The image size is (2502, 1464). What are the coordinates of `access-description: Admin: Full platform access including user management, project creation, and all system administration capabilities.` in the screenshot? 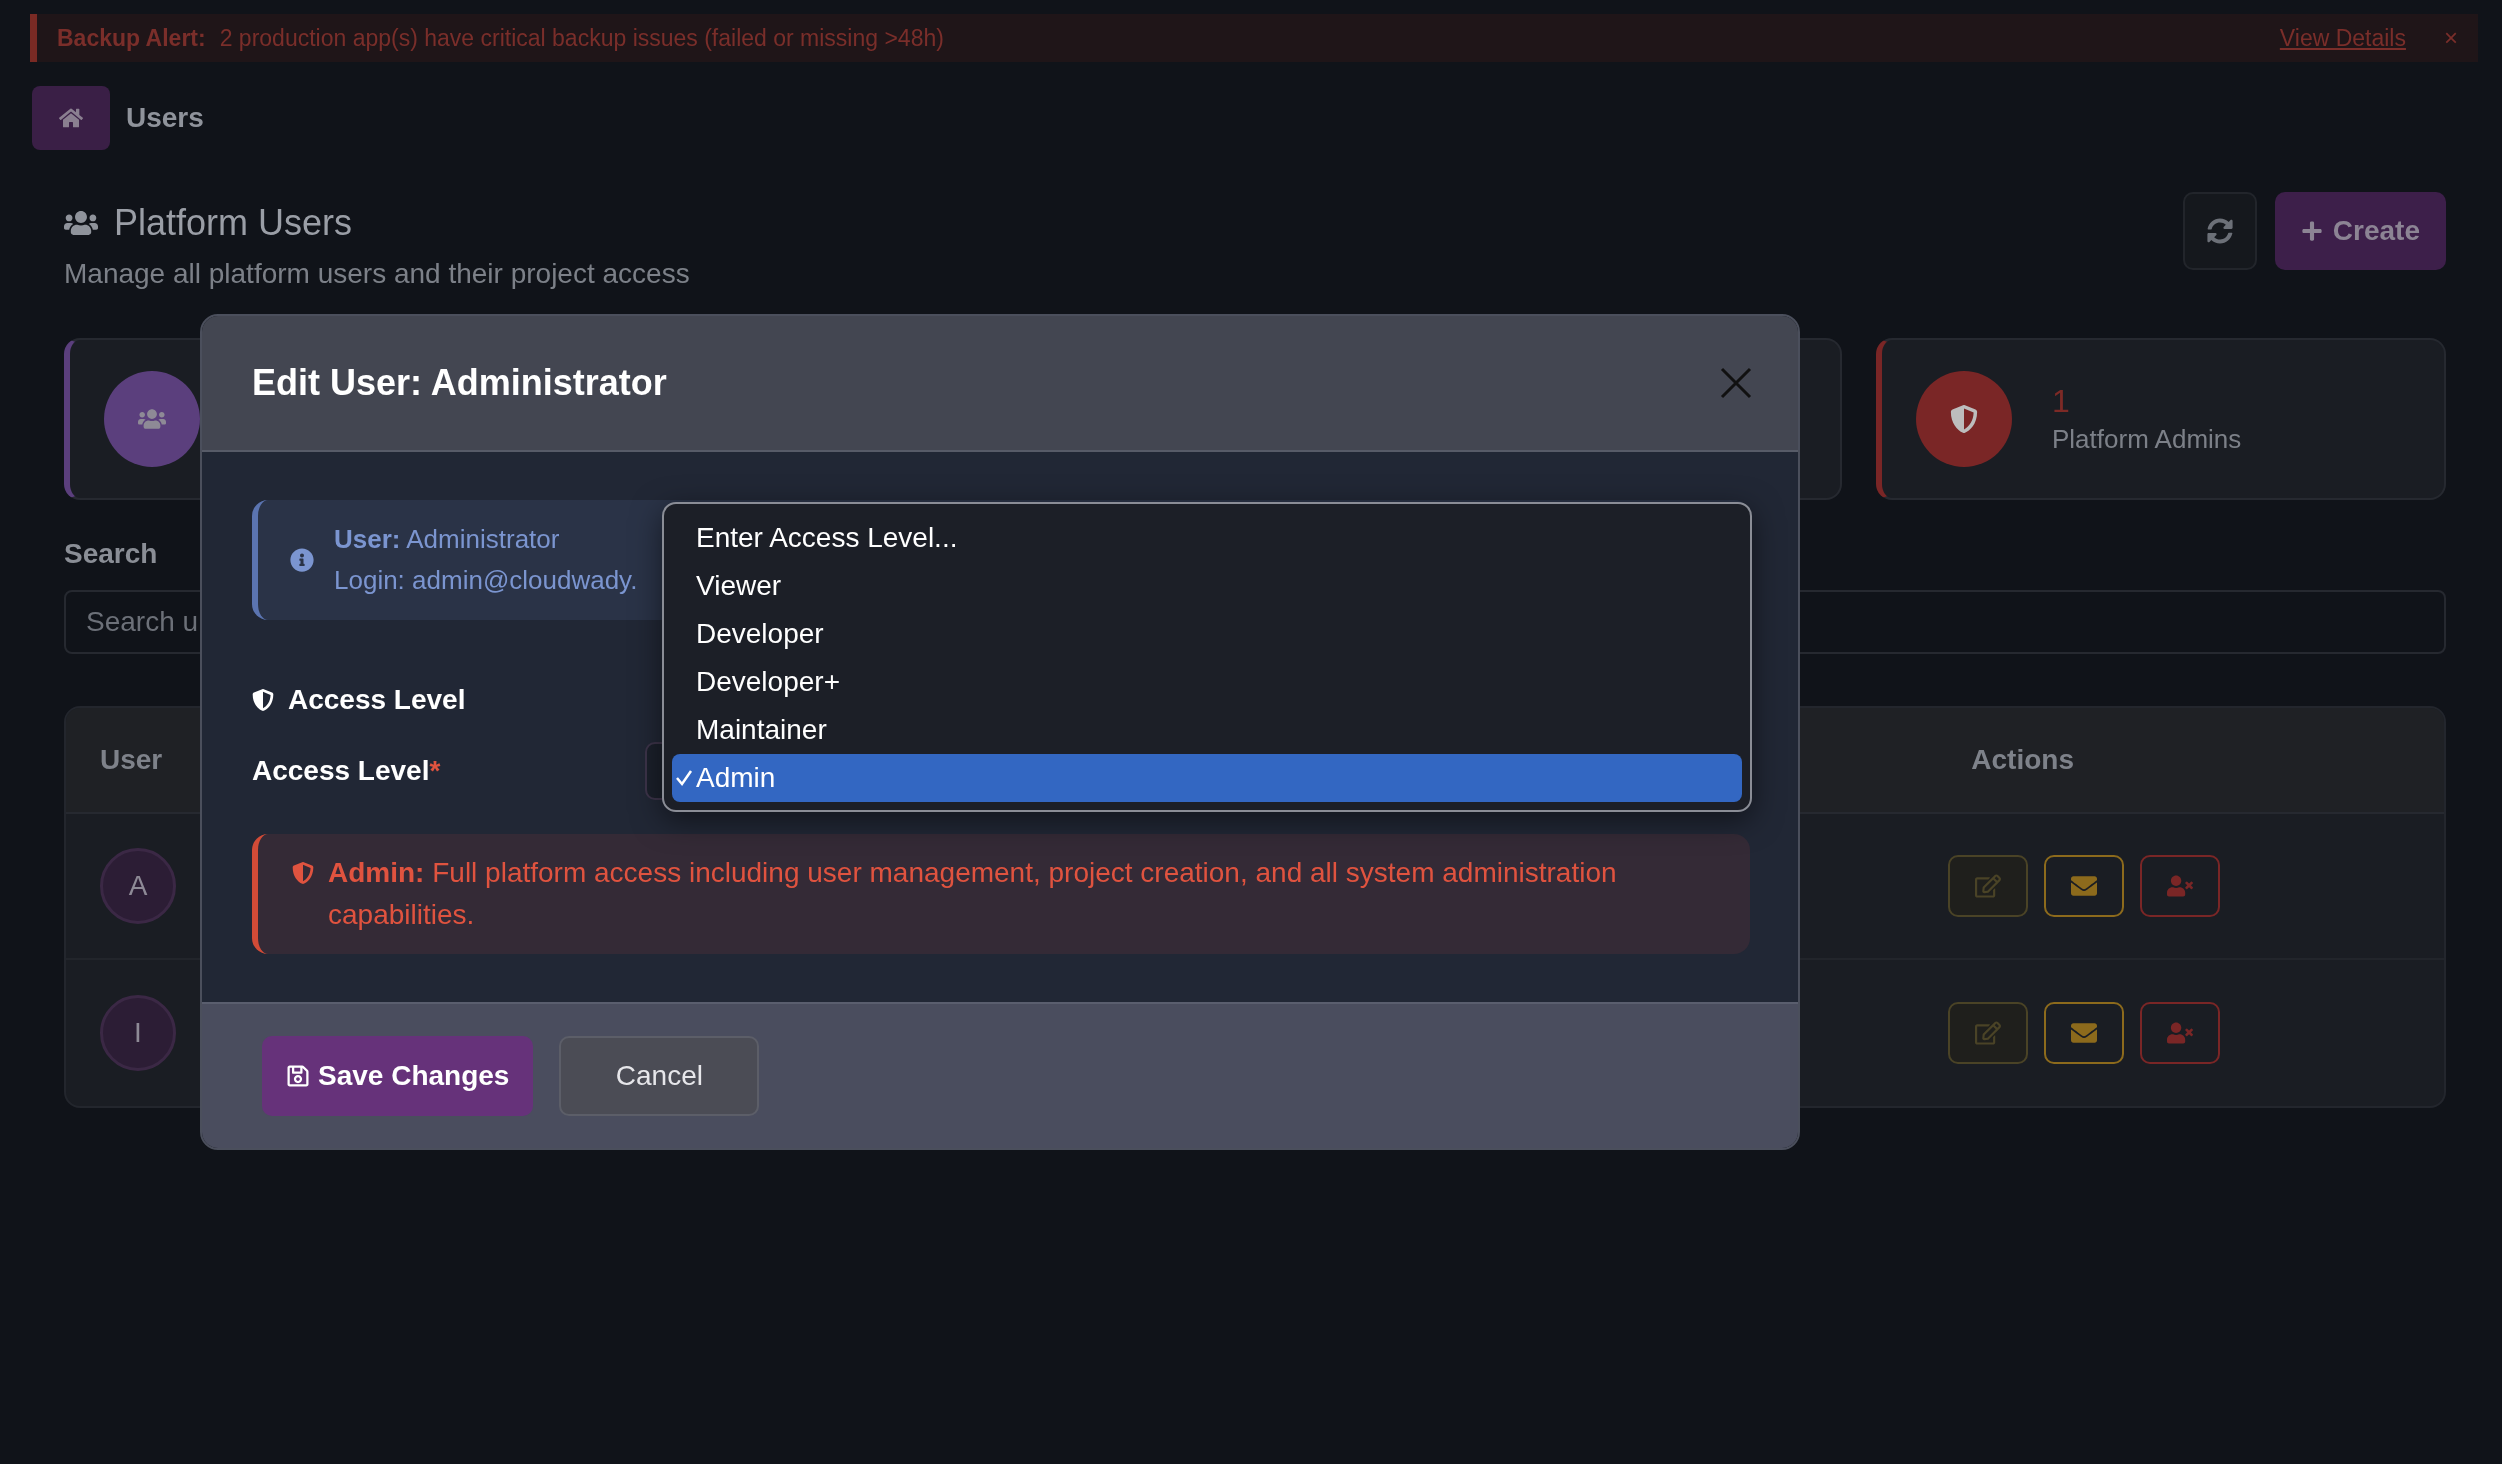 It's located at (973, 894).